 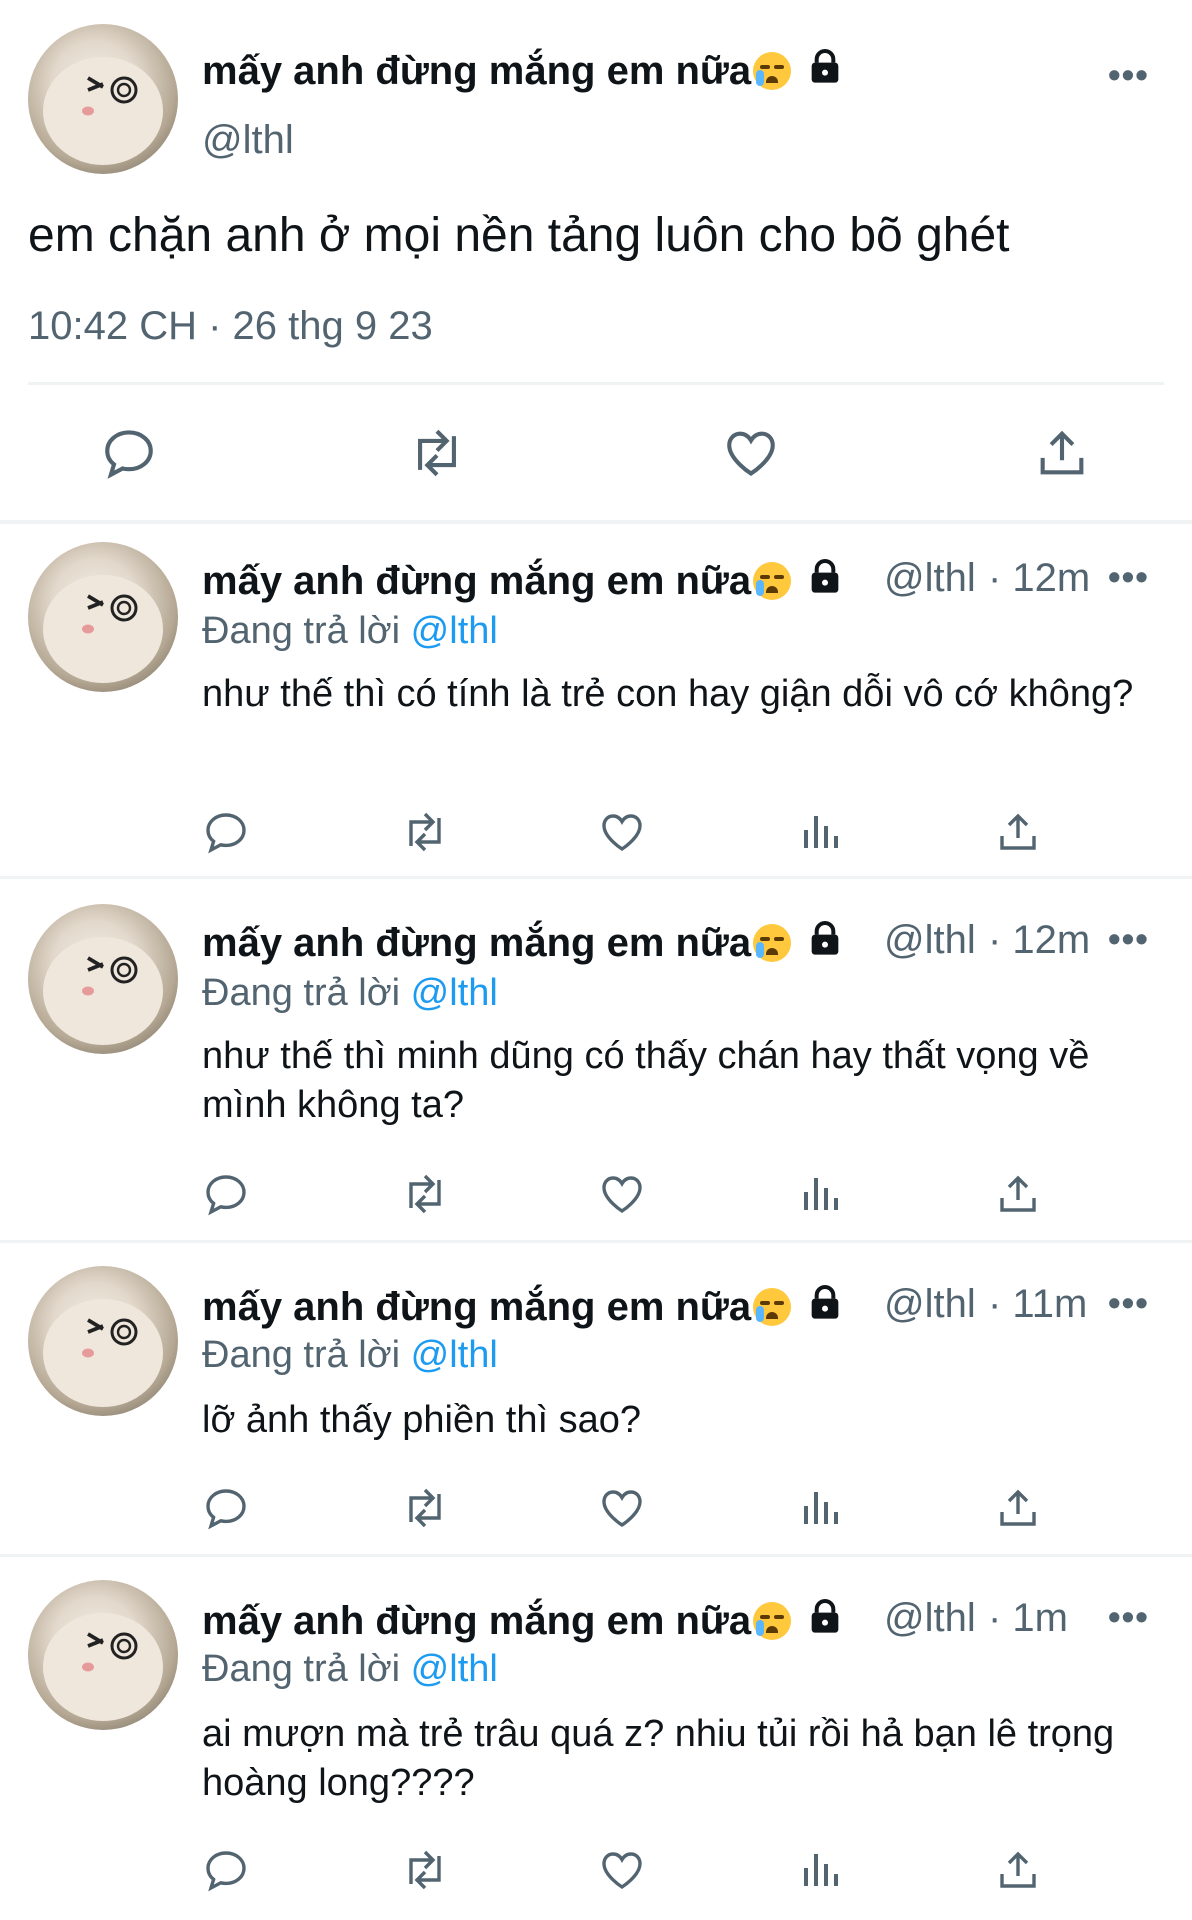 I want to click on tweet-timestamp: 10:42 CH · 26 thg 9 23, so click(x=230, y=326).